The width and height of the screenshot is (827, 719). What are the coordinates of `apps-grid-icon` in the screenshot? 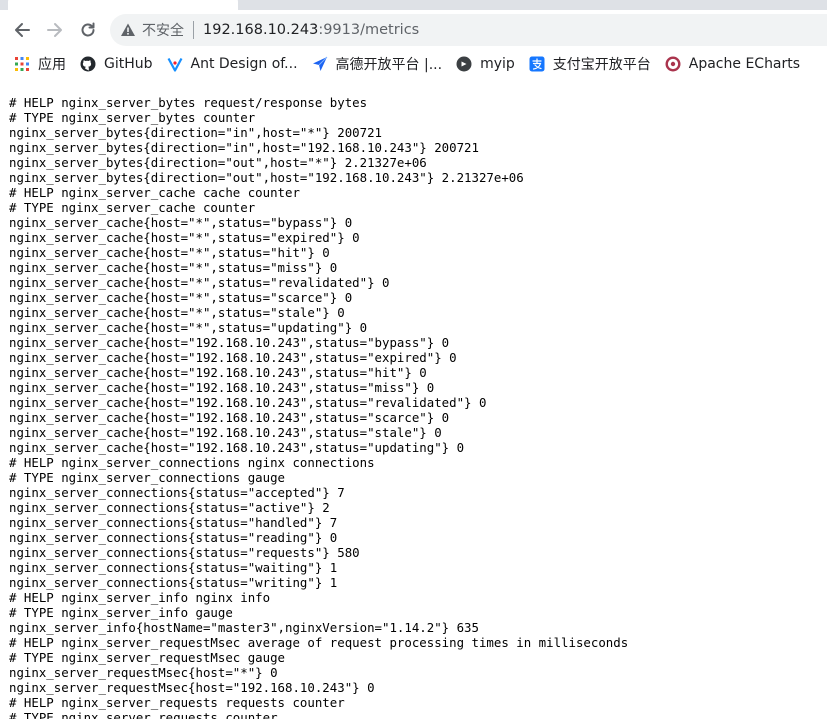 It's located at (22, 64).